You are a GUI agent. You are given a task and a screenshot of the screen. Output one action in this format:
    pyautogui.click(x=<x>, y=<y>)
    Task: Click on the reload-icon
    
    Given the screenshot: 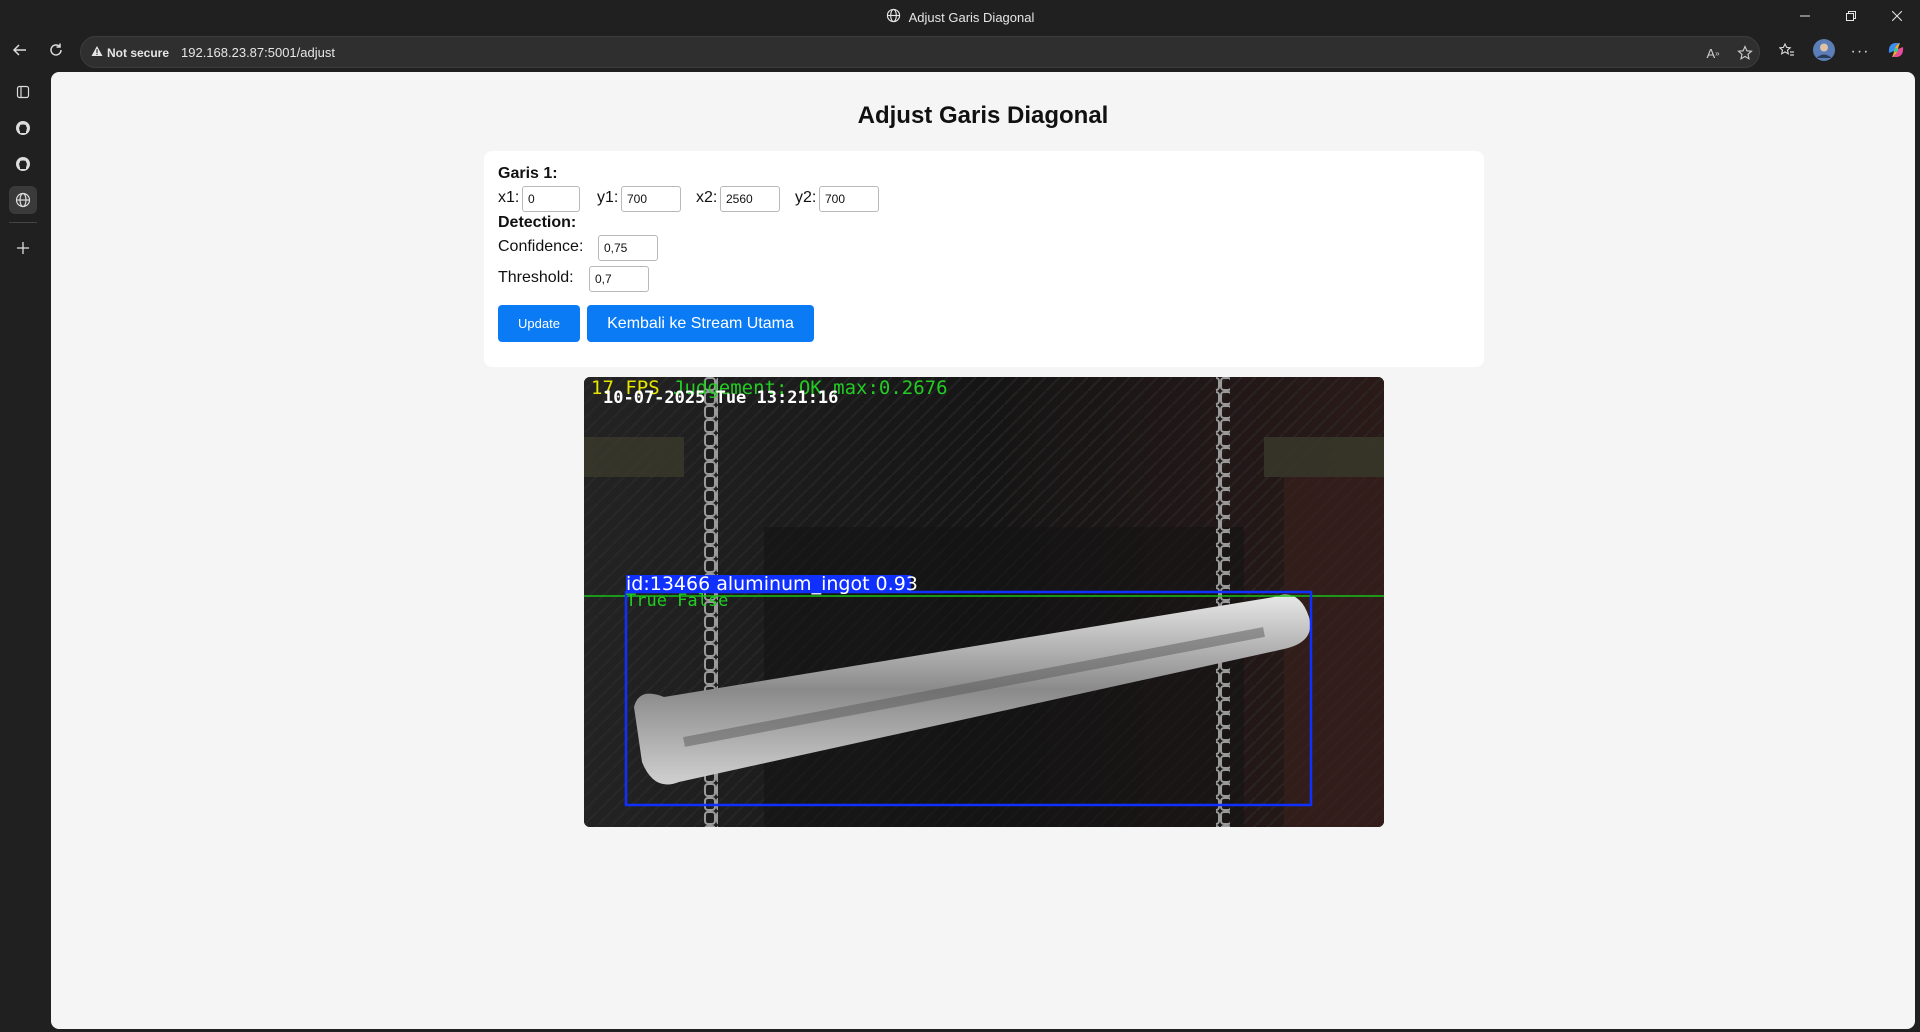 What is the action you would take?
    pyautogui.click(x=56, y=52)
    